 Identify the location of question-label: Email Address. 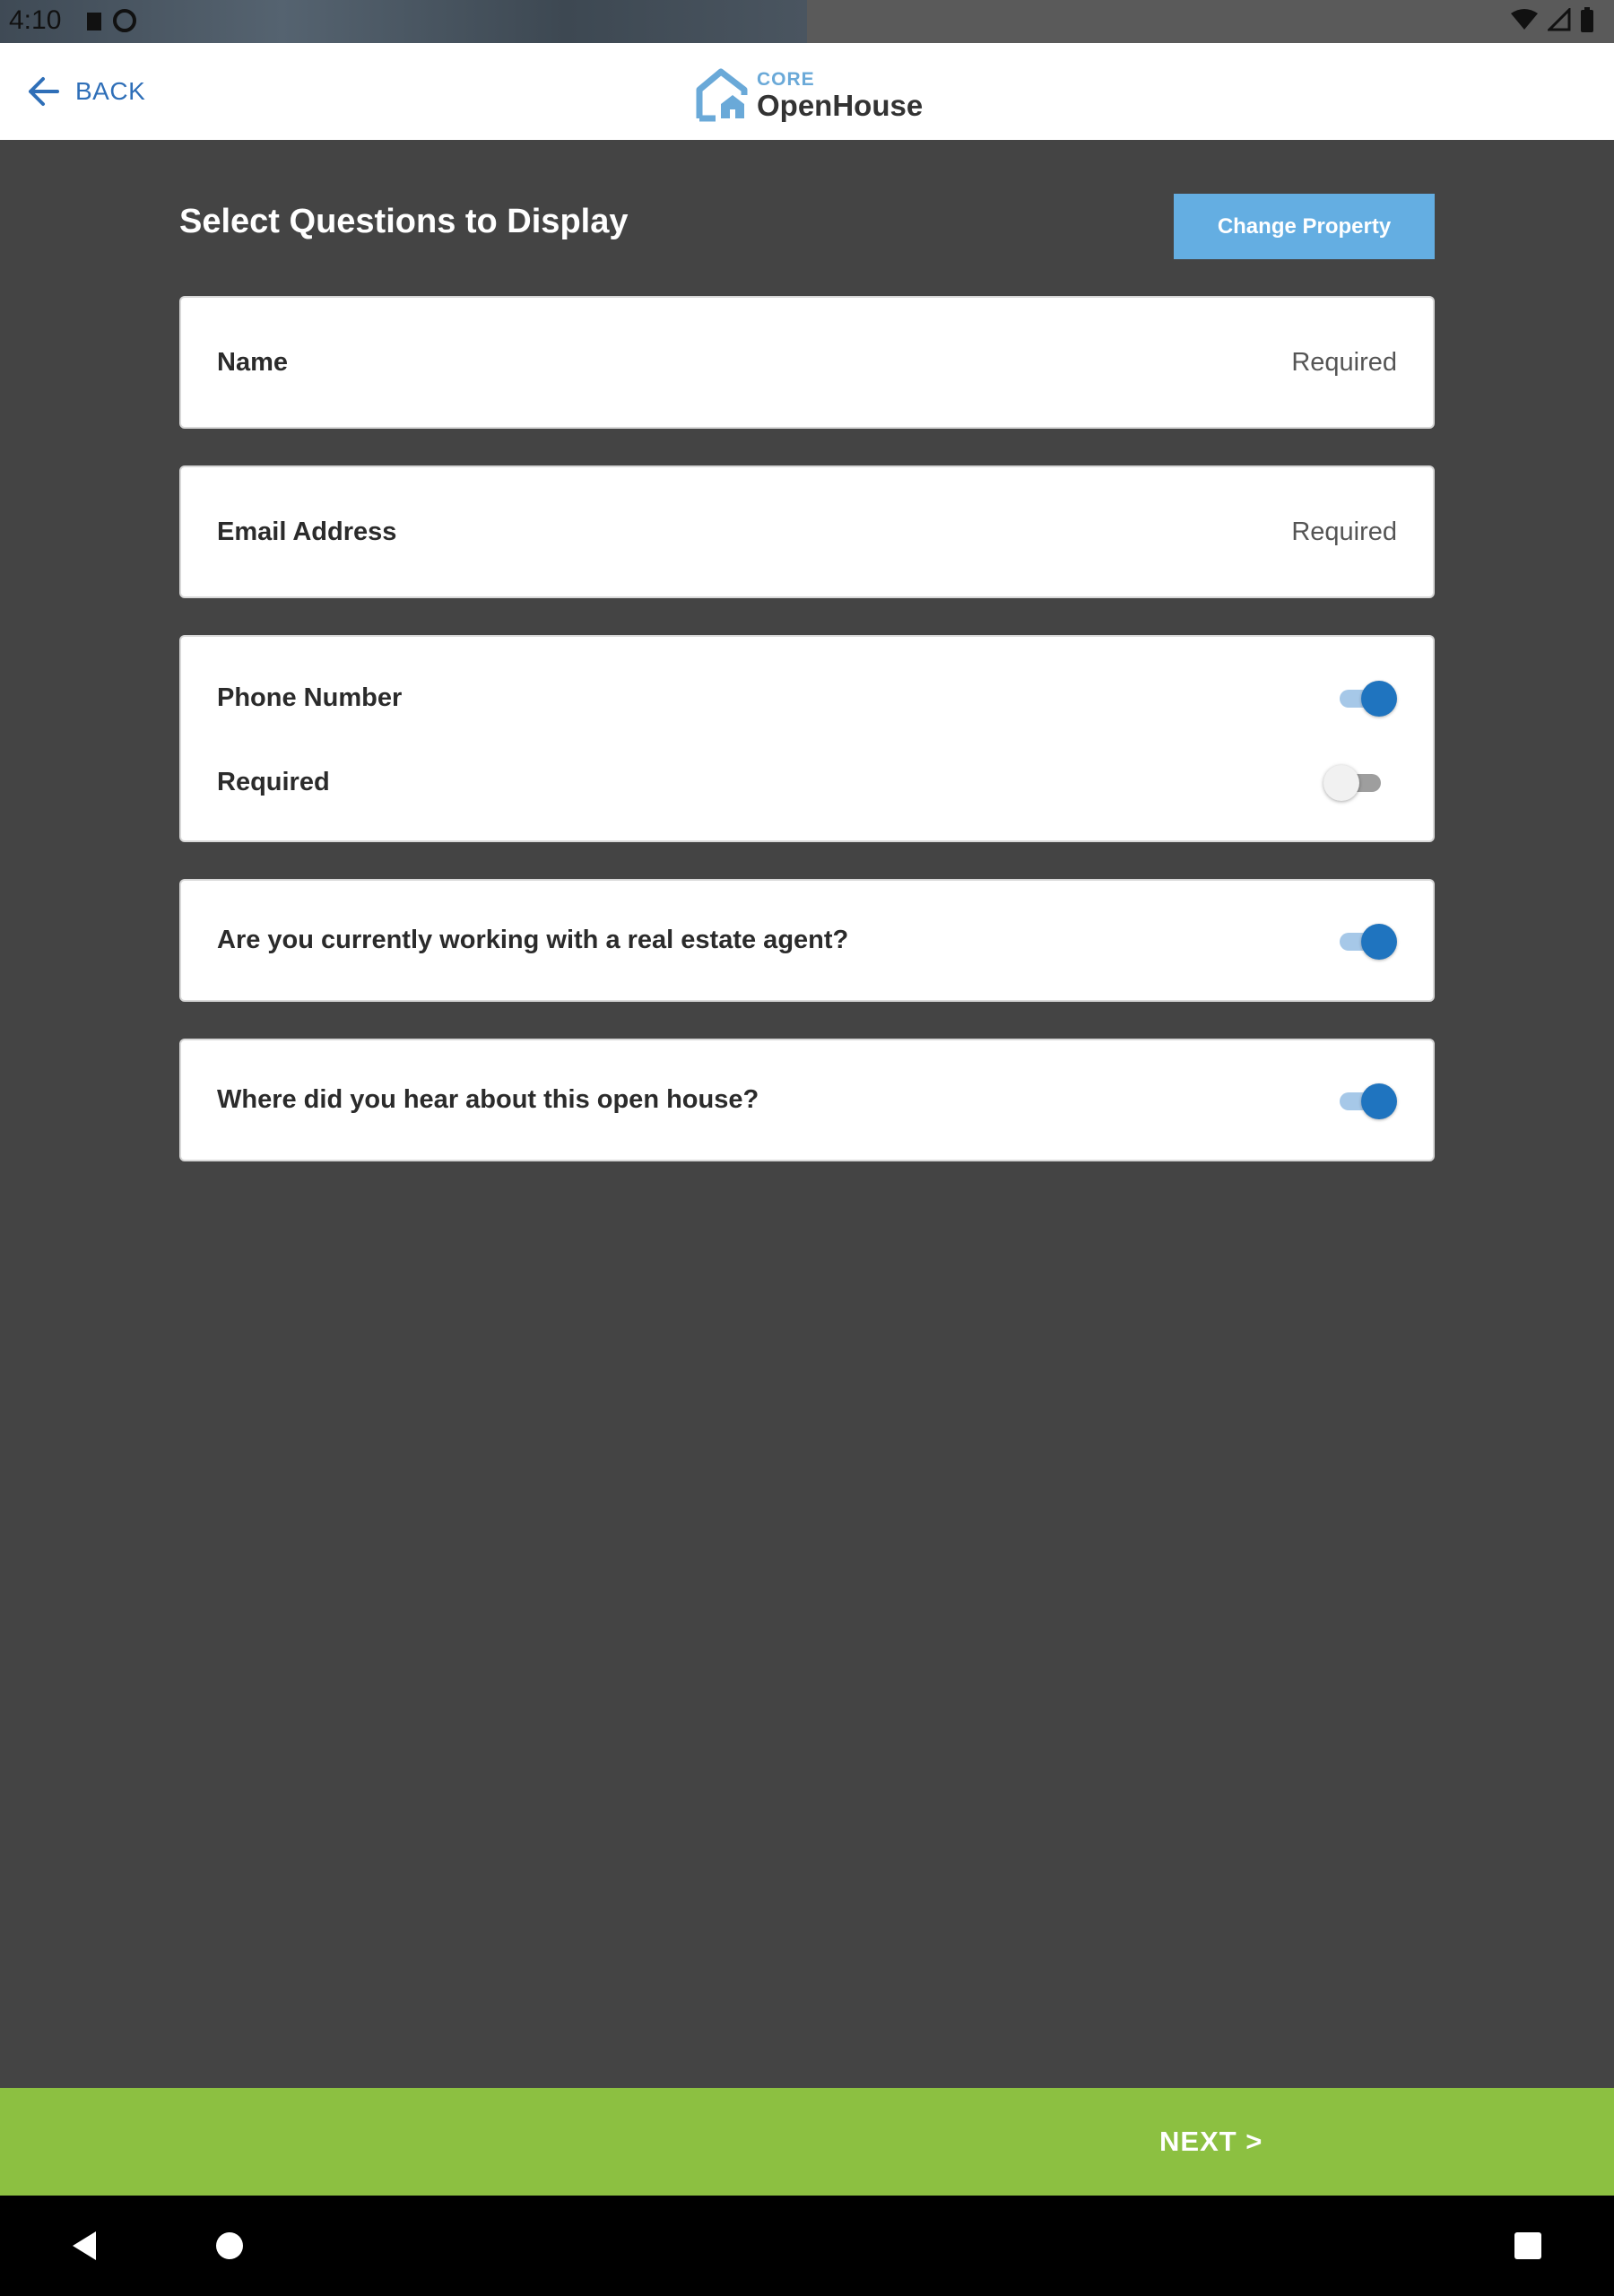
(307, 531).